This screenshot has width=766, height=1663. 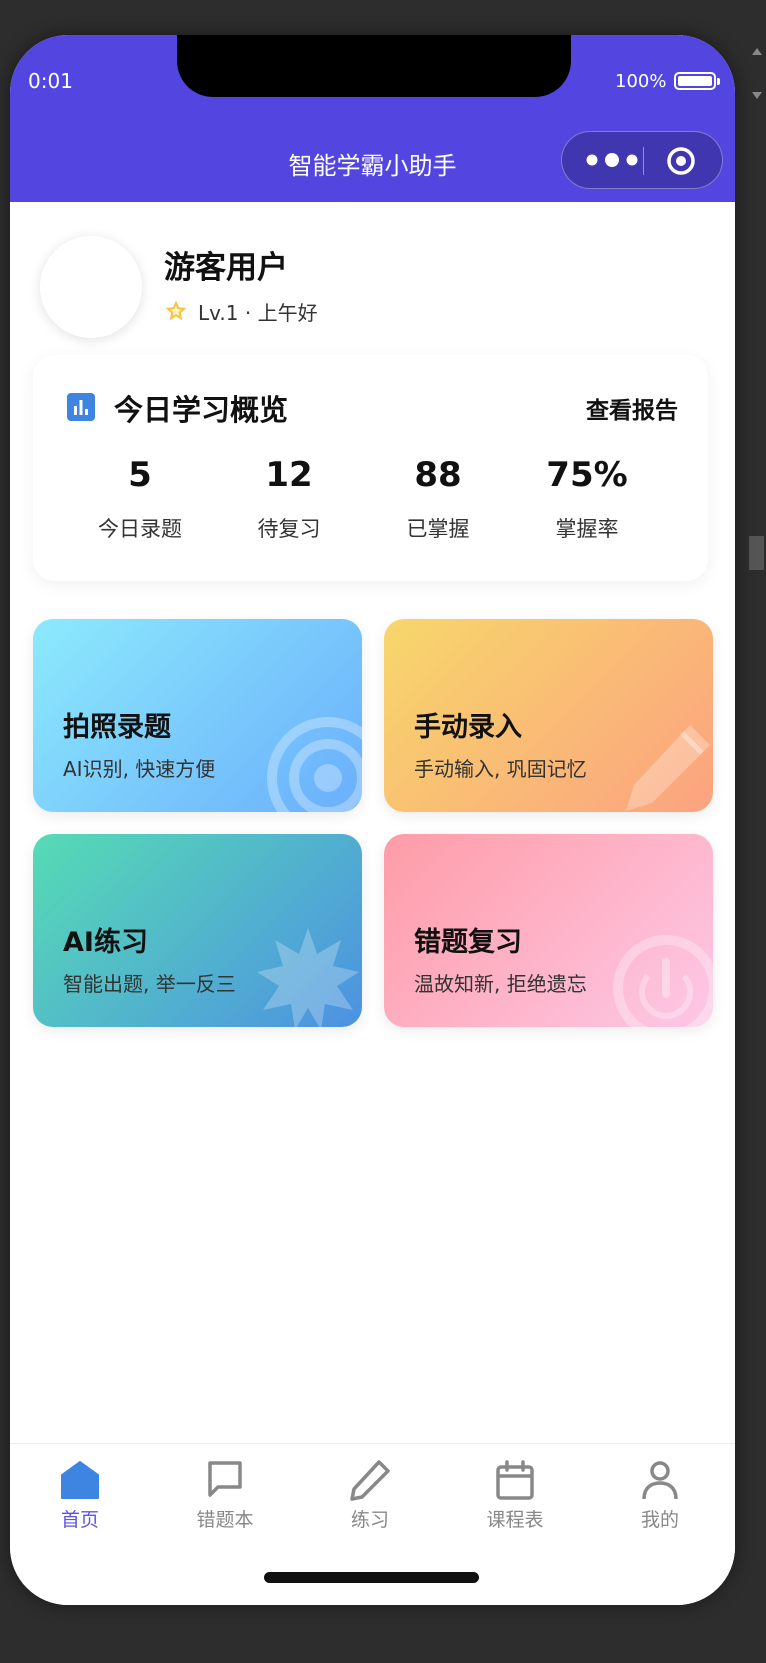 What do you see at coordinates (612, 160) in the screenshot?
I see `more-icon` at bounding box center [612, 160].